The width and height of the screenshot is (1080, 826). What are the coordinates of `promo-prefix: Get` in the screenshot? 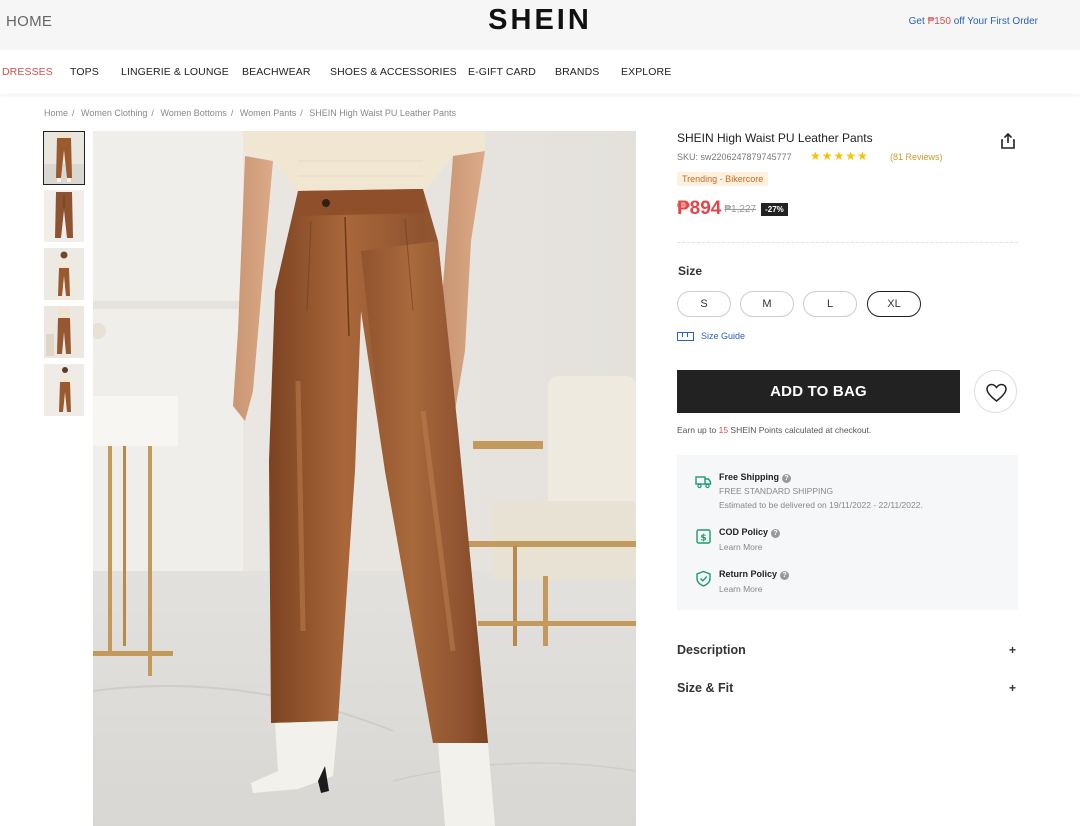 It's located at (918, 21).